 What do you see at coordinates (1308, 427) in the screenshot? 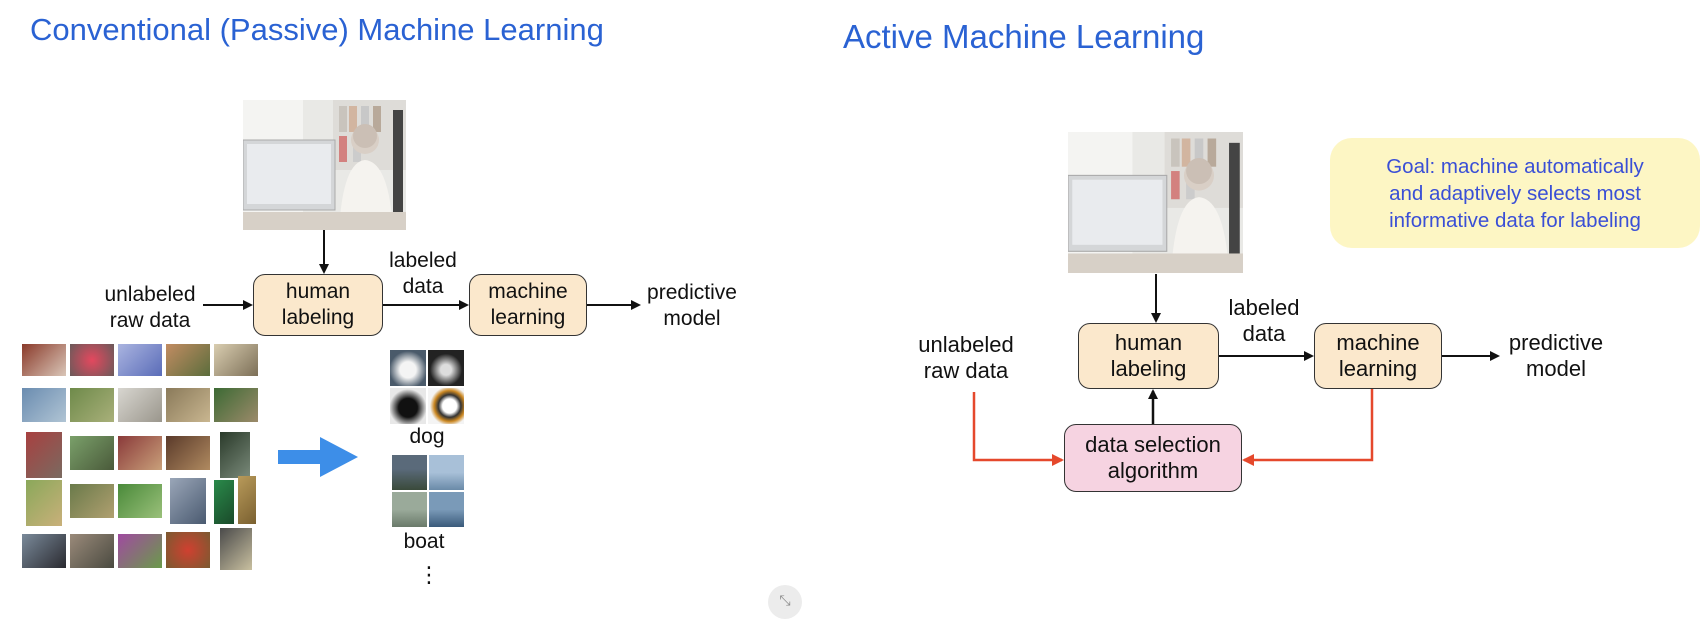
I see `ml-to-selection-arrow` at bounding box center [1308, 427].